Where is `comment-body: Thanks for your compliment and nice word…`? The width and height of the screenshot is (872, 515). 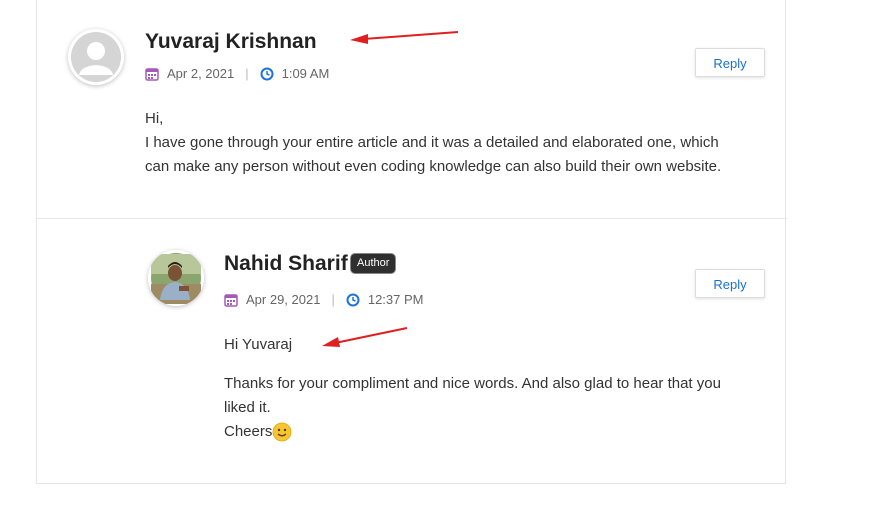
comment-body: Thanks for your compliment and nice word… is located at coordinates (494, 408).